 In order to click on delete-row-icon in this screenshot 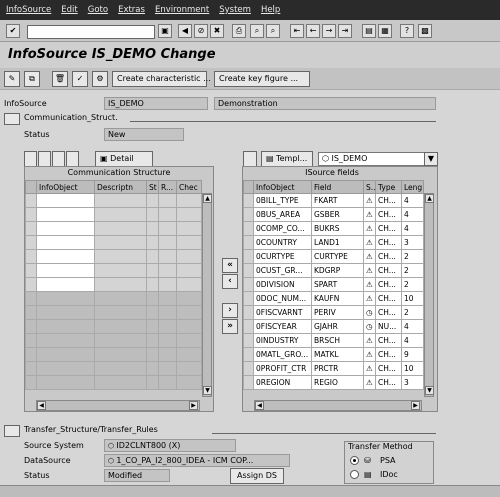, I will do `click(44, 159)`.